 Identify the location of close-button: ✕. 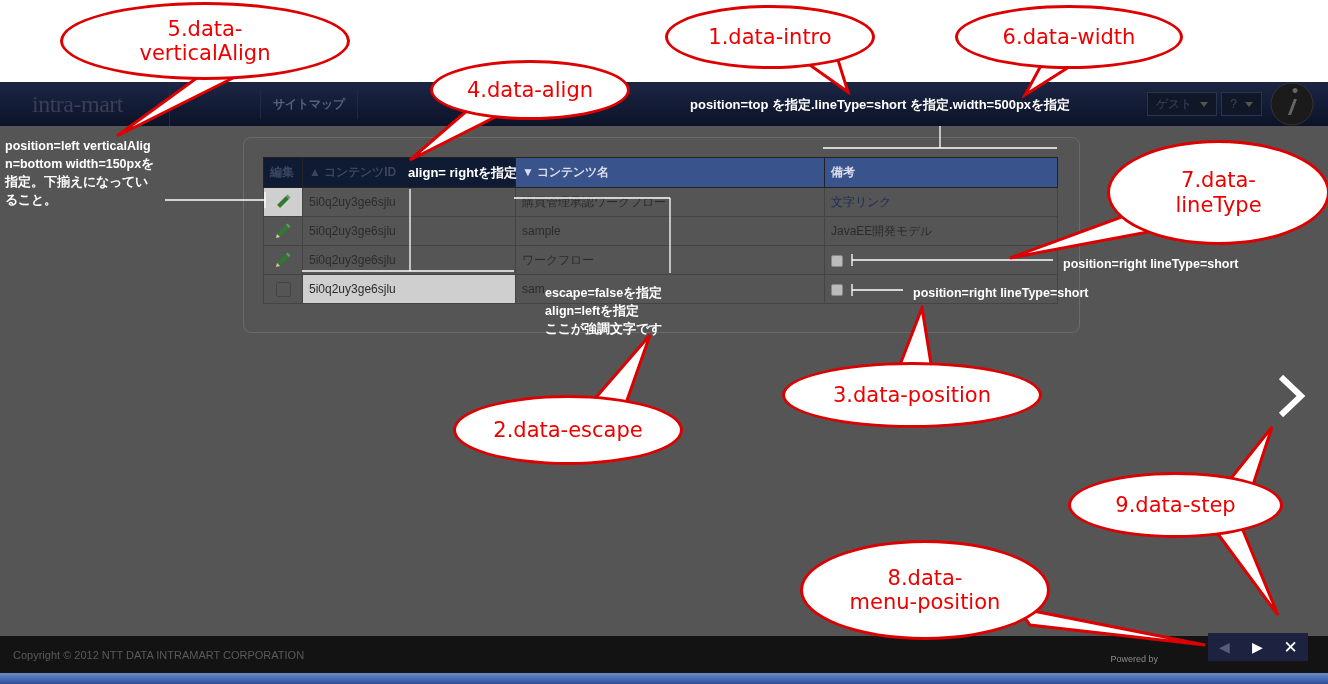
(1290, 647).